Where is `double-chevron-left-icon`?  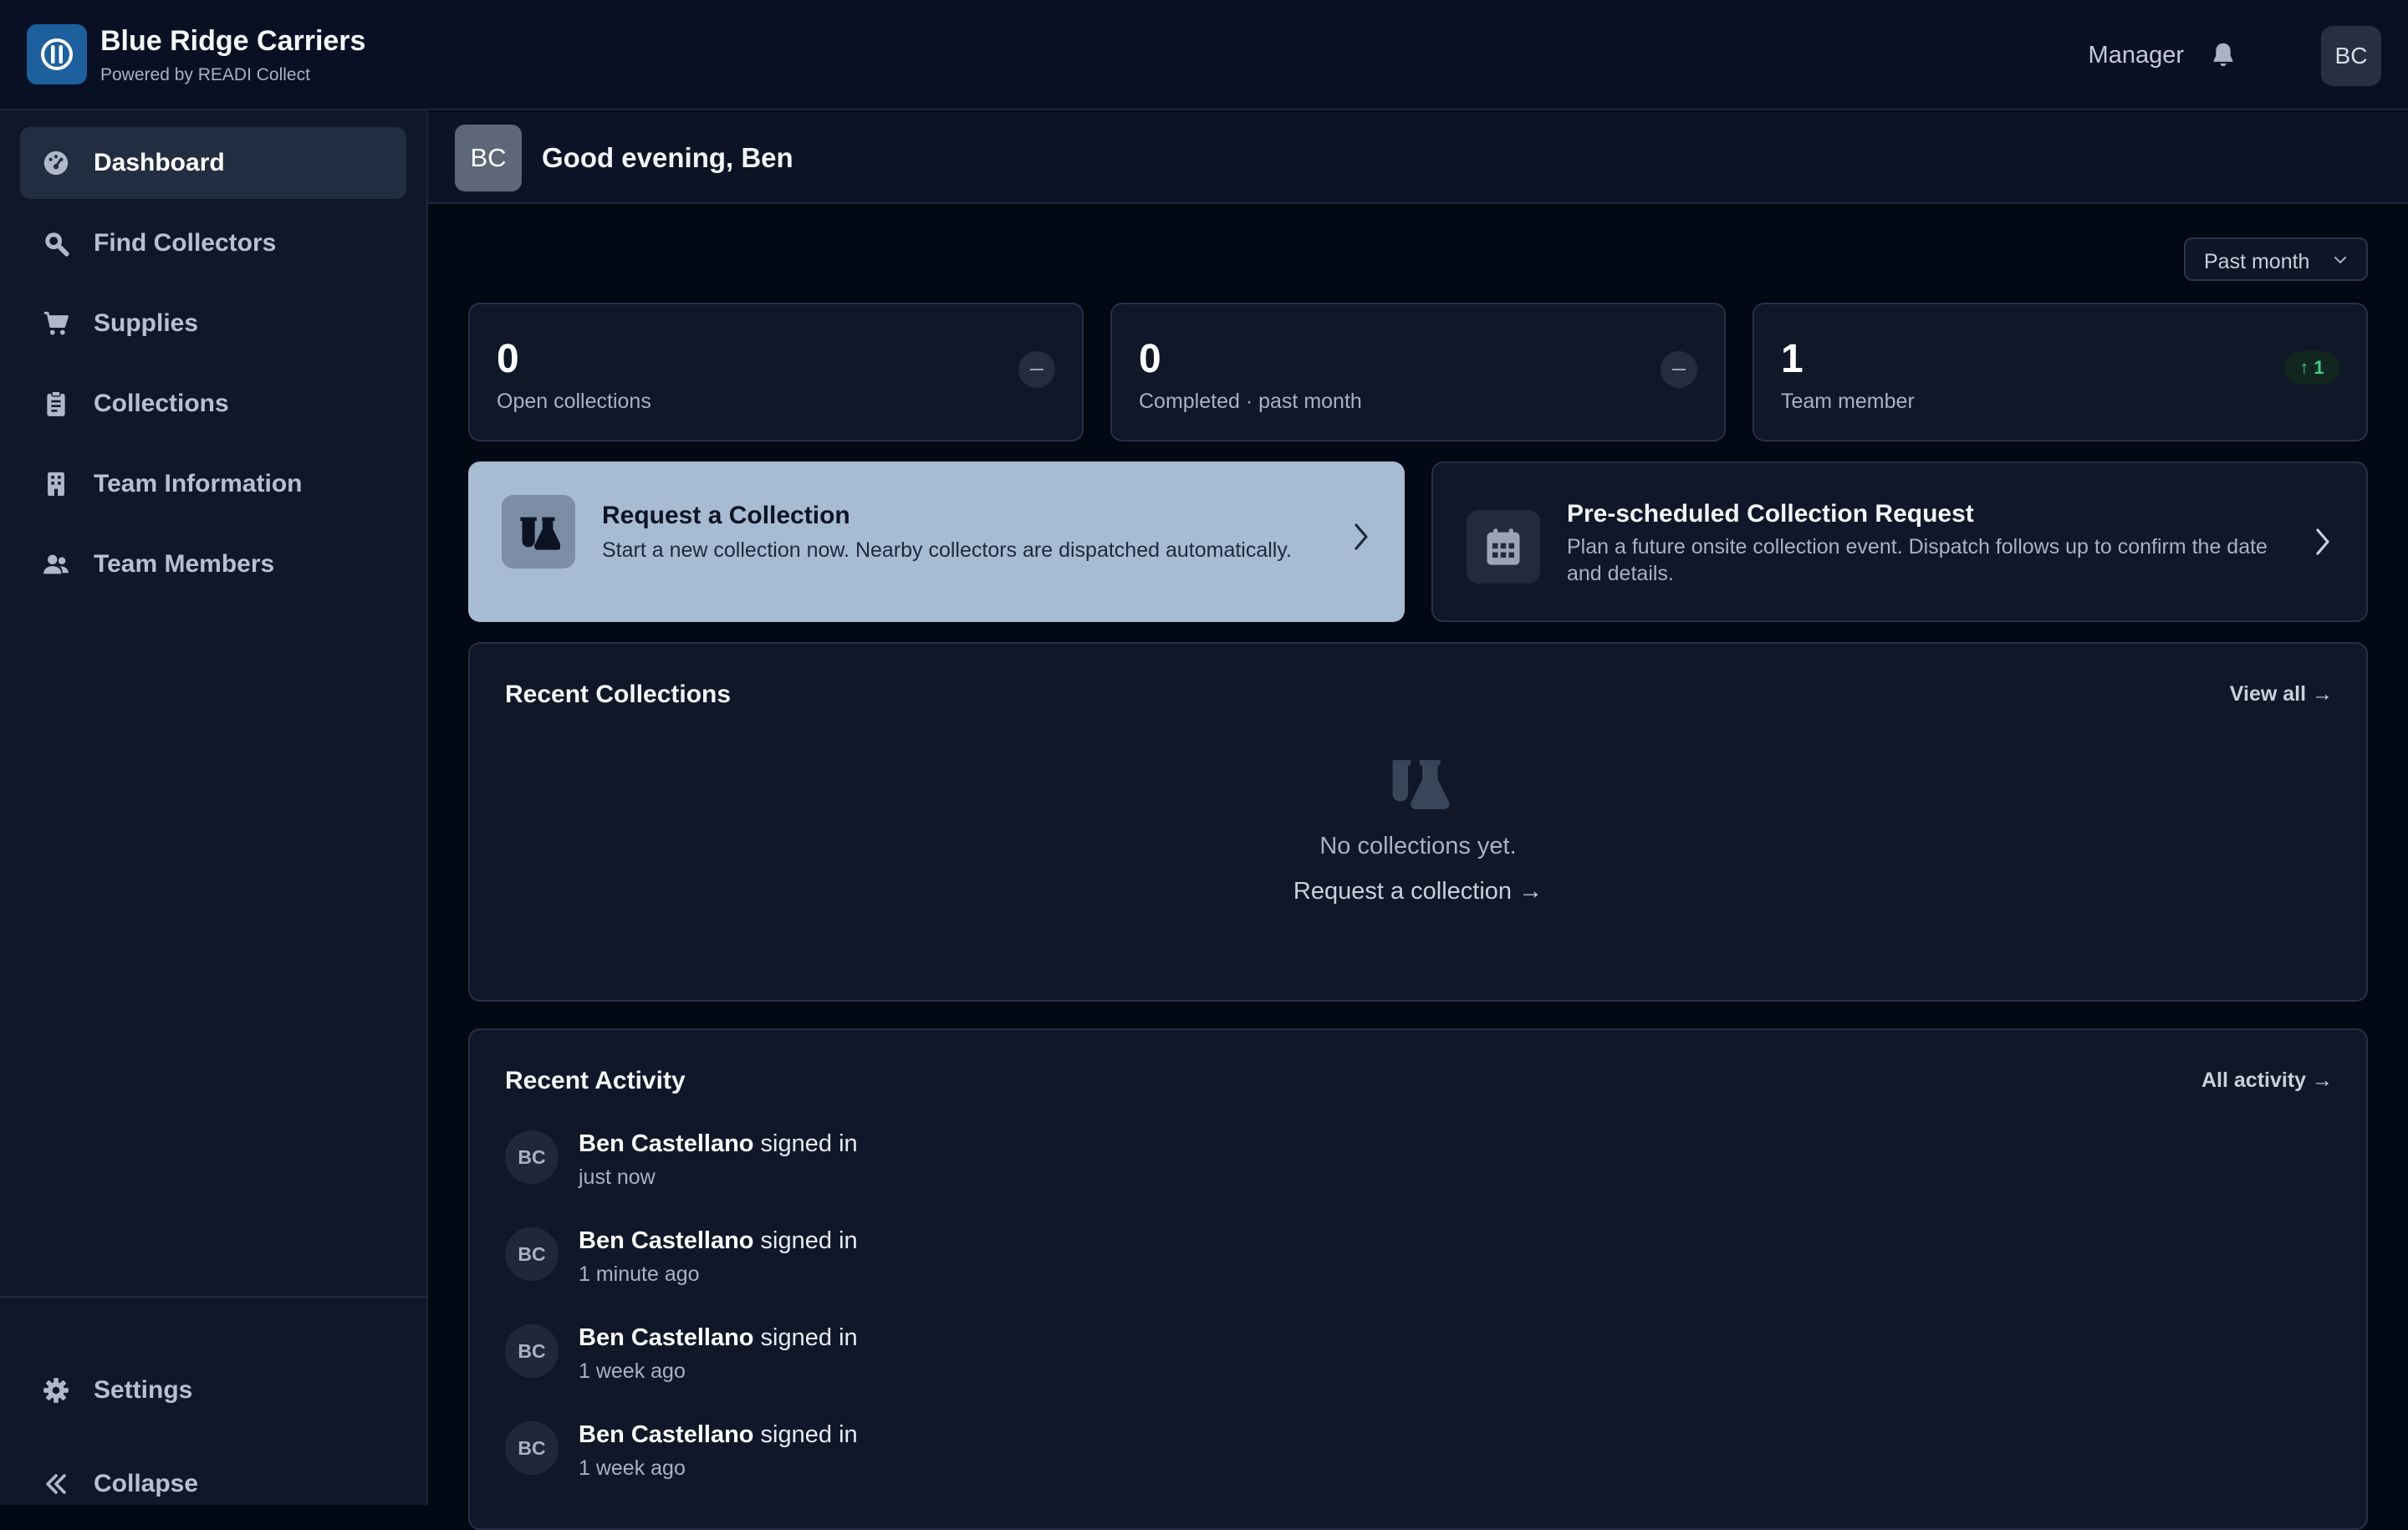
double-chevron-left-icon is located at coordinates (56, 1484).